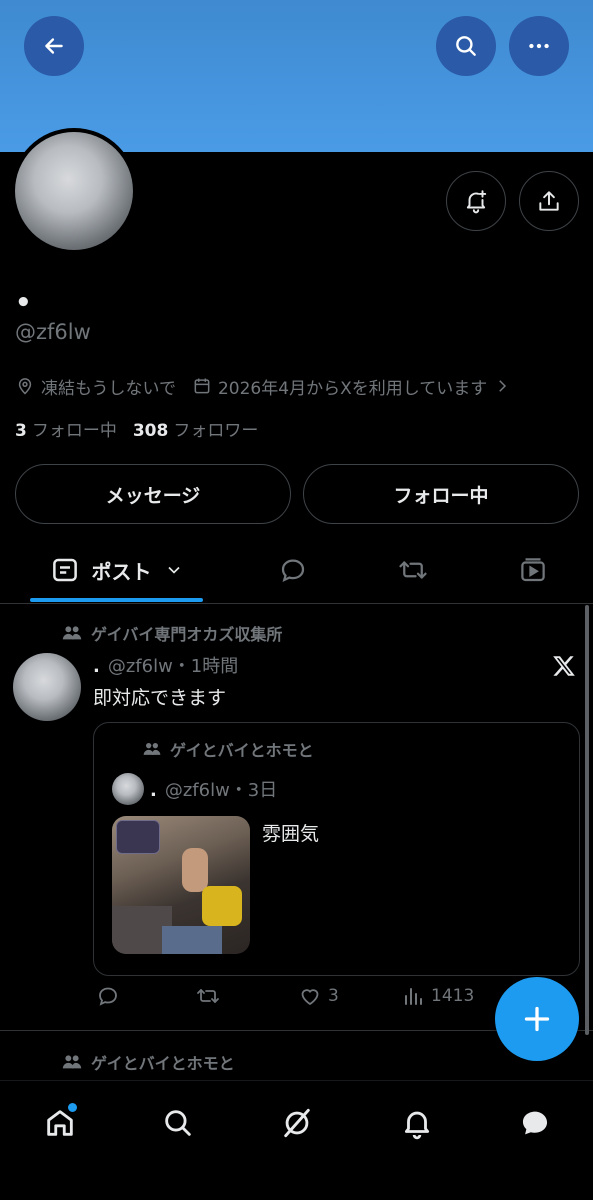  I want to click on next-post-context: ゲイとバイとホモと, so click(148, 1062).